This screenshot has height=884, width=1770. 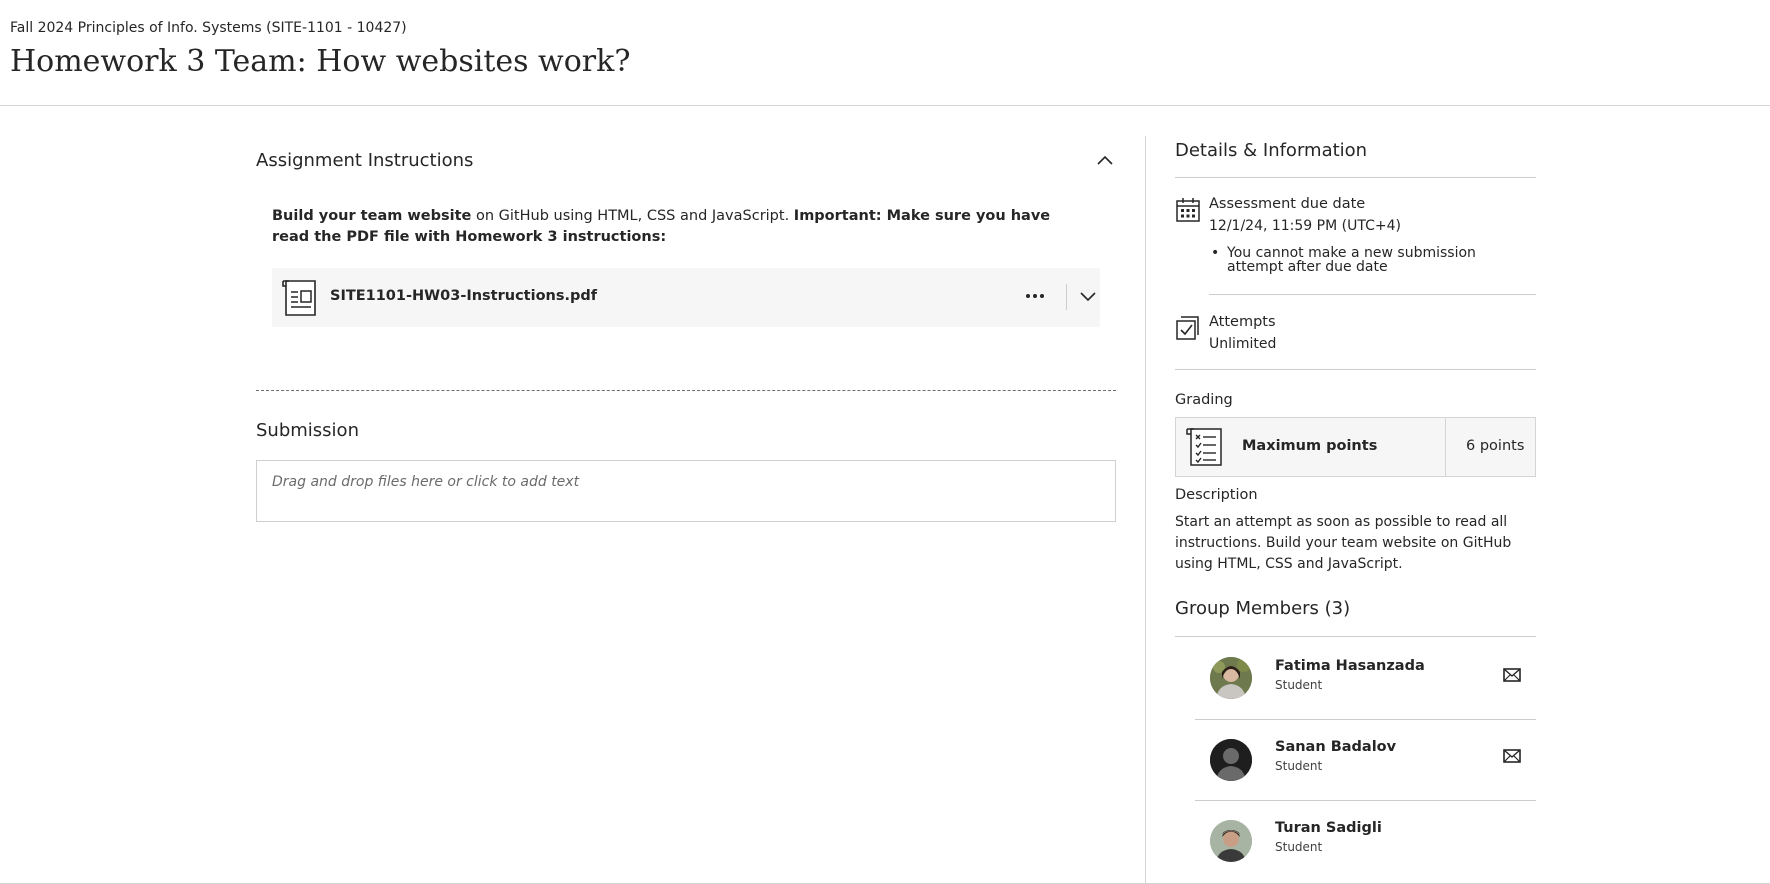 What do you see at coordinates (1350, 666) in the screenshot?
I see `member-name: Fatima Hasanzada` at bounding box center [1350, 666].